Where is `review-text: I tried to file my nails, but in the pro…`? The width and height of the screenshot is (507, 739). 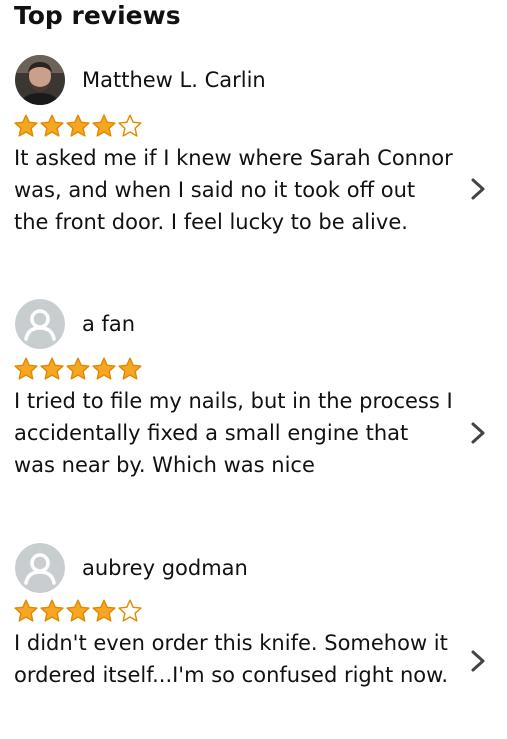 review-text: I tried to file my nails, but in the pro… is located at coordinates (233, 433).